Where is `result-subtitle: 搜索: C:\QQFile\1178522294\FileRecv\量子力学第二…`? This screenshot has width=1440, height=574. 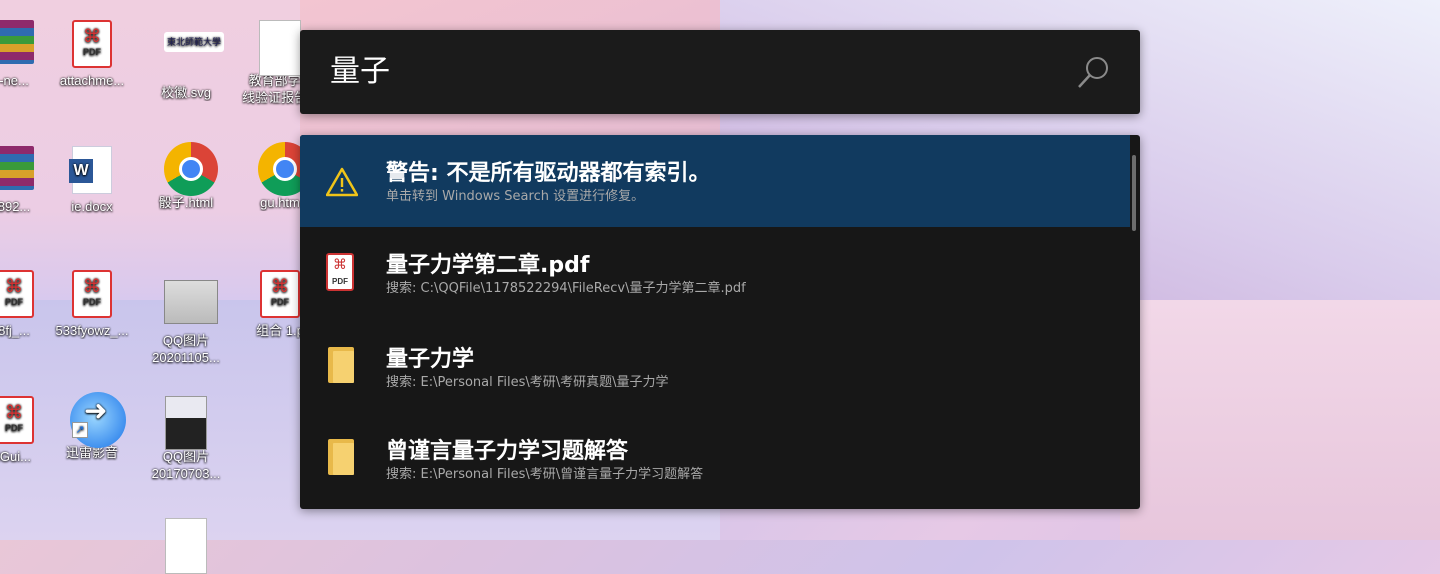
result-subtitle: 搜索: C:\QQFile\1178522294\FileRecv\量子力学第二… is located at coordinates (566, 288).